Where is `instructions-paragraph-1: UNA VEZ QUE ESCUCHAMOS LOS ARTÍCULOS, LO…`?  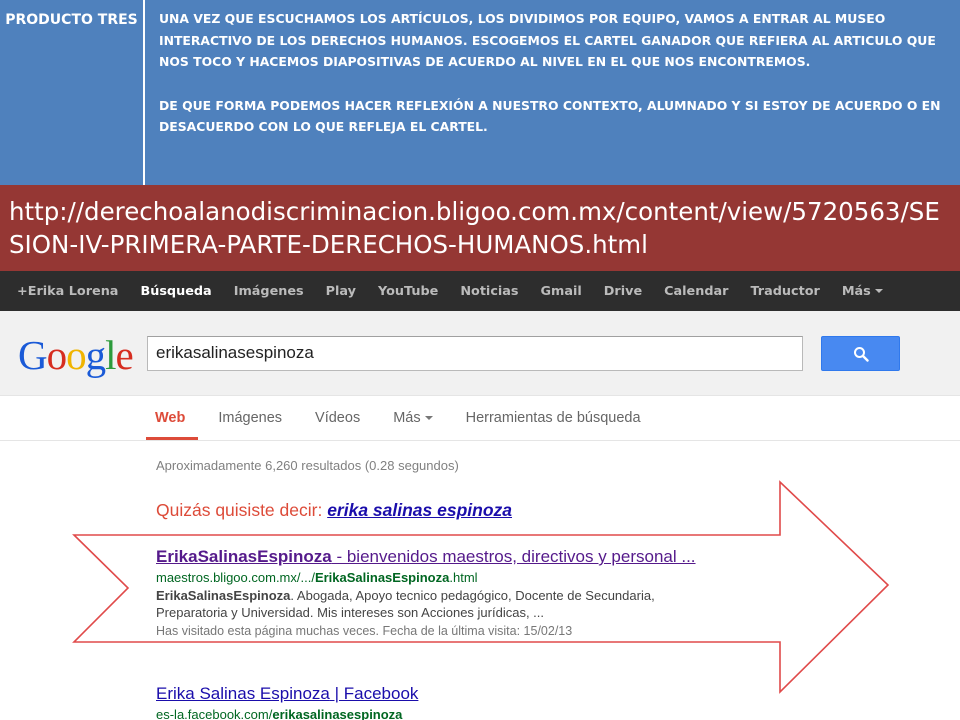 instructions-paragraph-1: UNA VEZ QUE ESCUCHAMOS LOS ARTÍCULOS, LO… is located at coordinates (547, 40).